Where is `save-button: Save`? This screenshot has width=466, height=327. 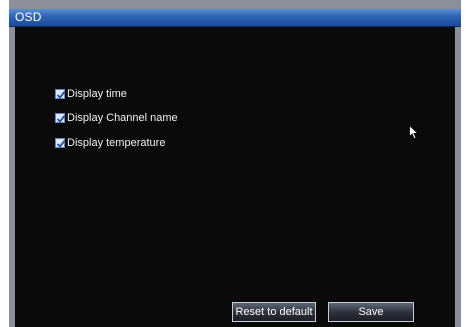
save-button: Save is located at coordinates (371, 312).